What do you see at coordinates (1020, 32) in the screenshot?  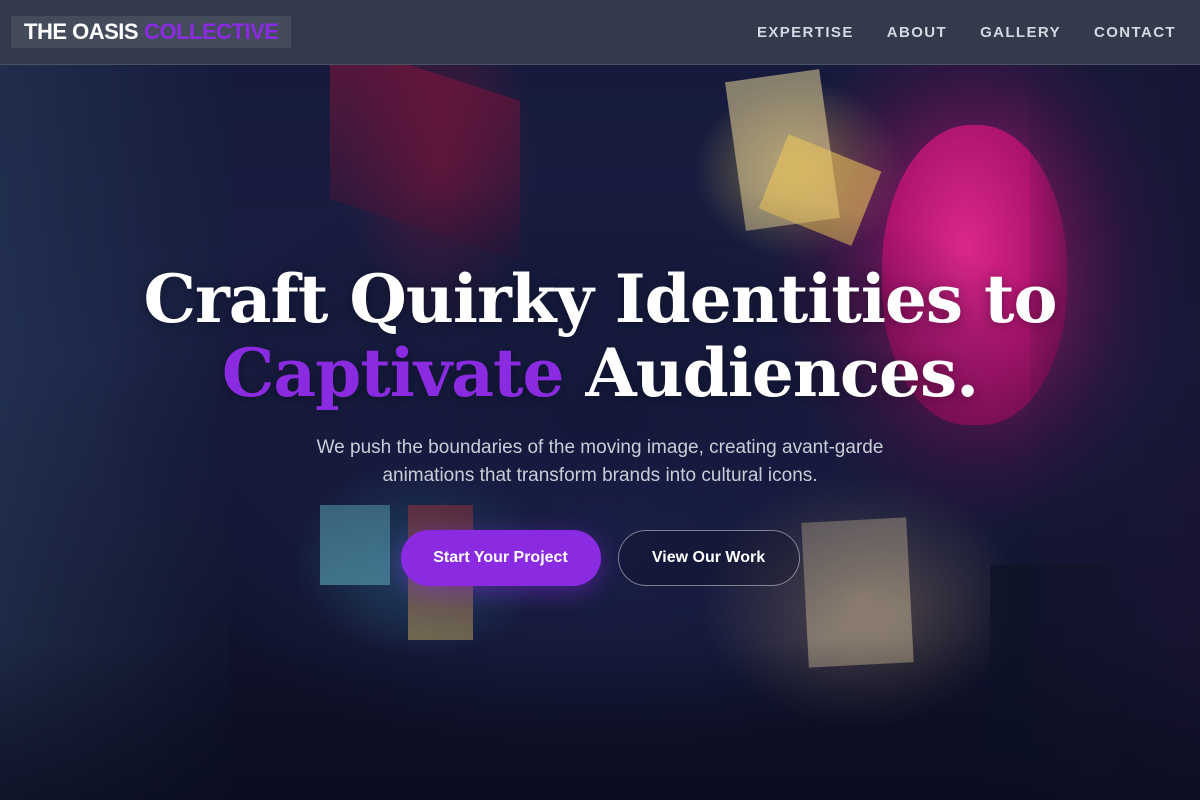 I see `nav-link-gallery: GALLERY` at bounding box center [1020, 32].